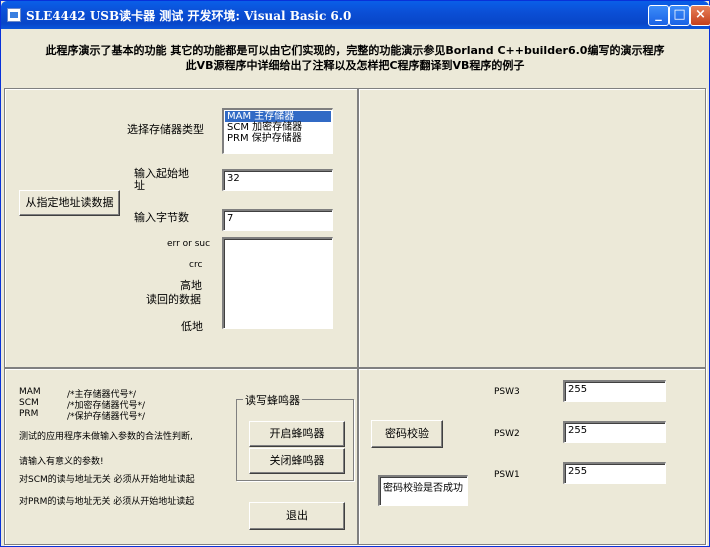 This screenshot has height=547, width=710. Describe the element at coordinates (507, 392) in the screenshot. I see `psw3-label: PSW3` at that location.